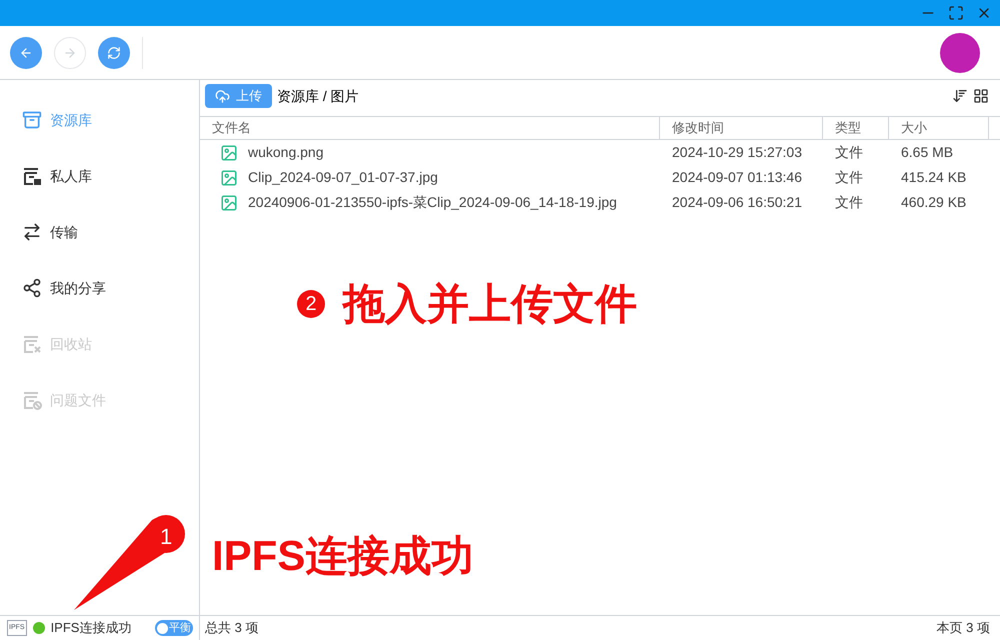 The height and width of the screenshot is (640, 1000). I want to click on sort-icon, so click(960, 96).